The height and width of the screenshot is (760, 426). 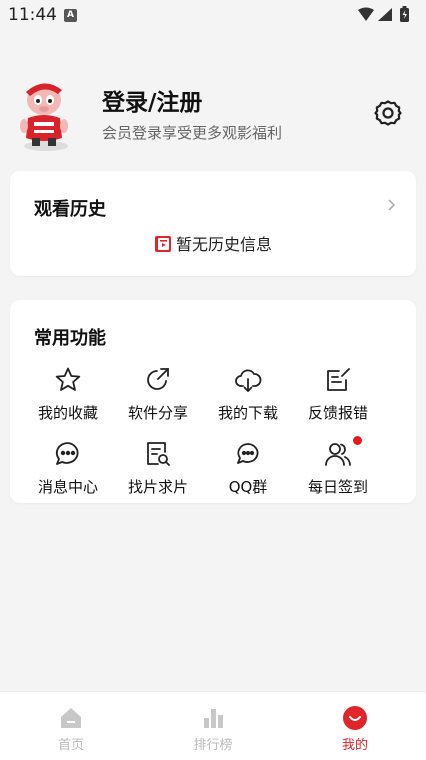 I want to click on status-time: 11:44, so click(x=32, y=15).